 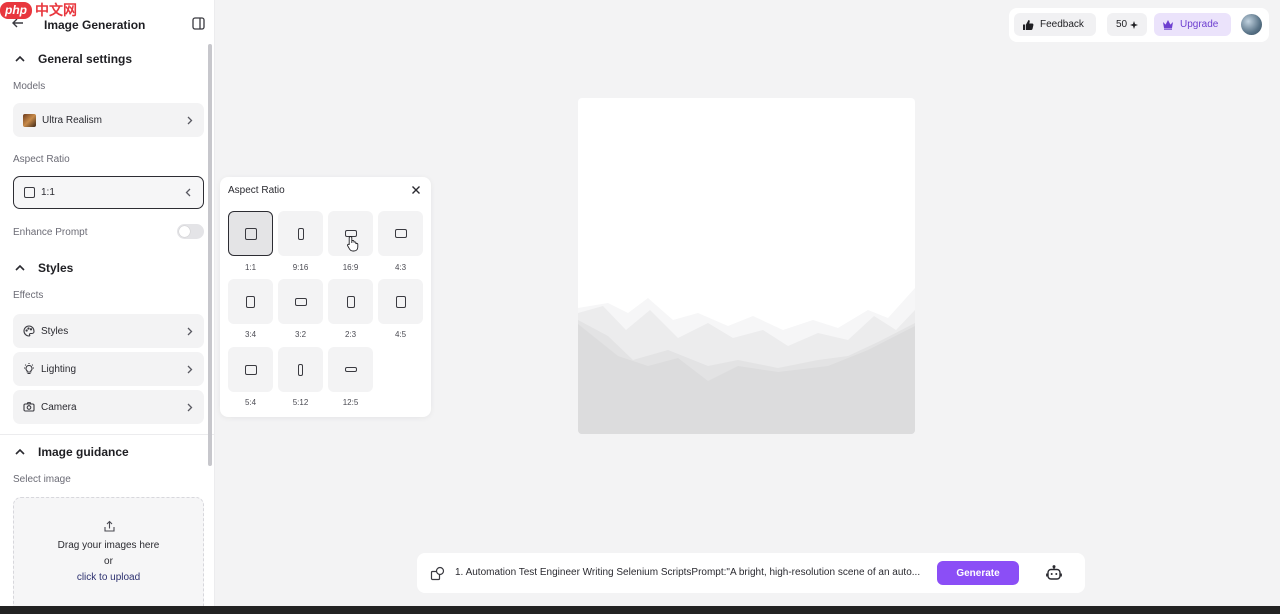 I want to click on ratio-label: 5:4, so click(x=250, y=402).